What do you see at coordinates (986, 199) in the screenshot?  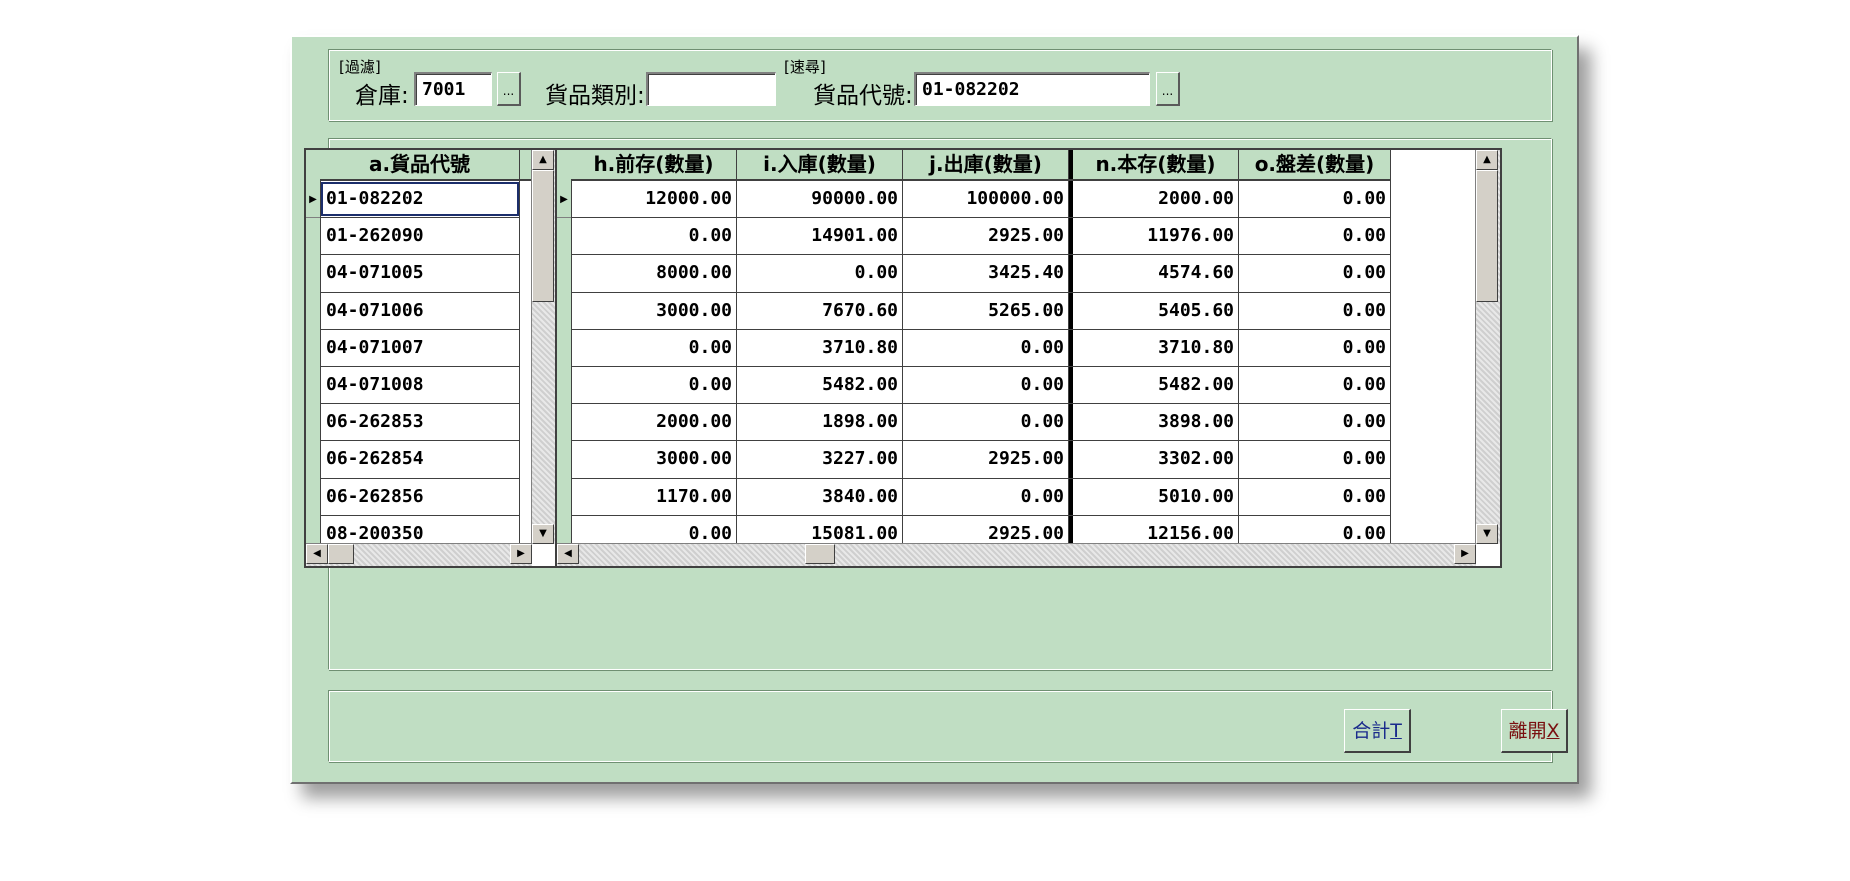 I see `quantity-cell-out: 100000.00` at bounding box center [986, 199].